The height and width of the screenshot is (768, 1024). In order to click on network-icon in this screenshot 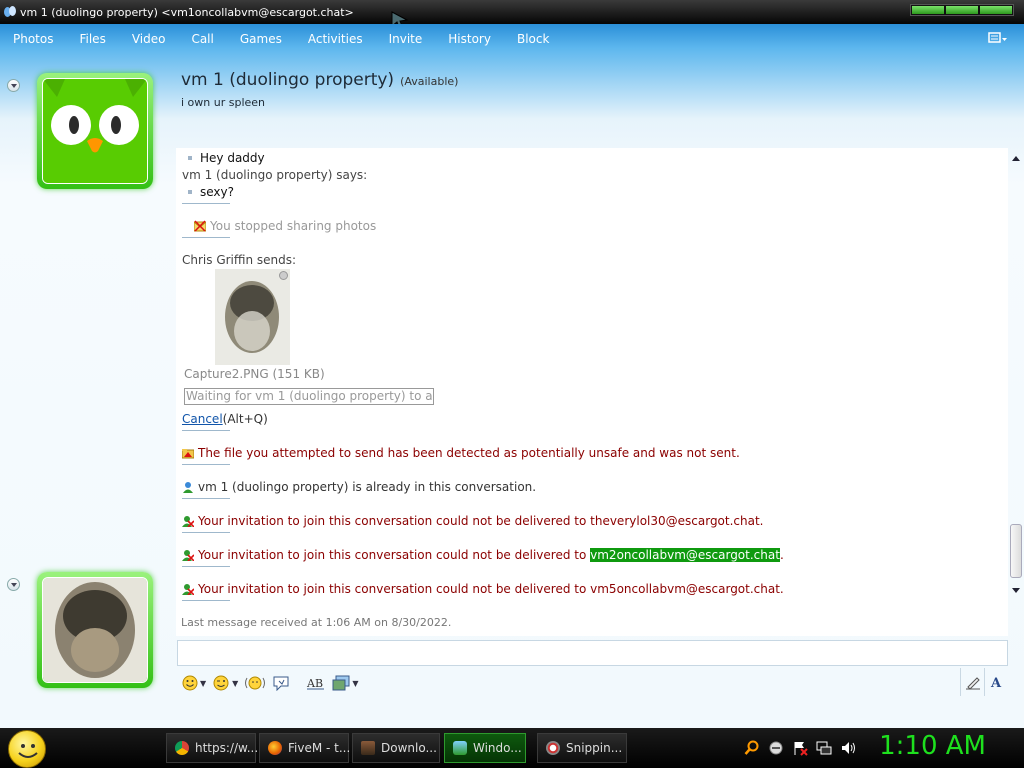, I will do `click(824, 748)`.